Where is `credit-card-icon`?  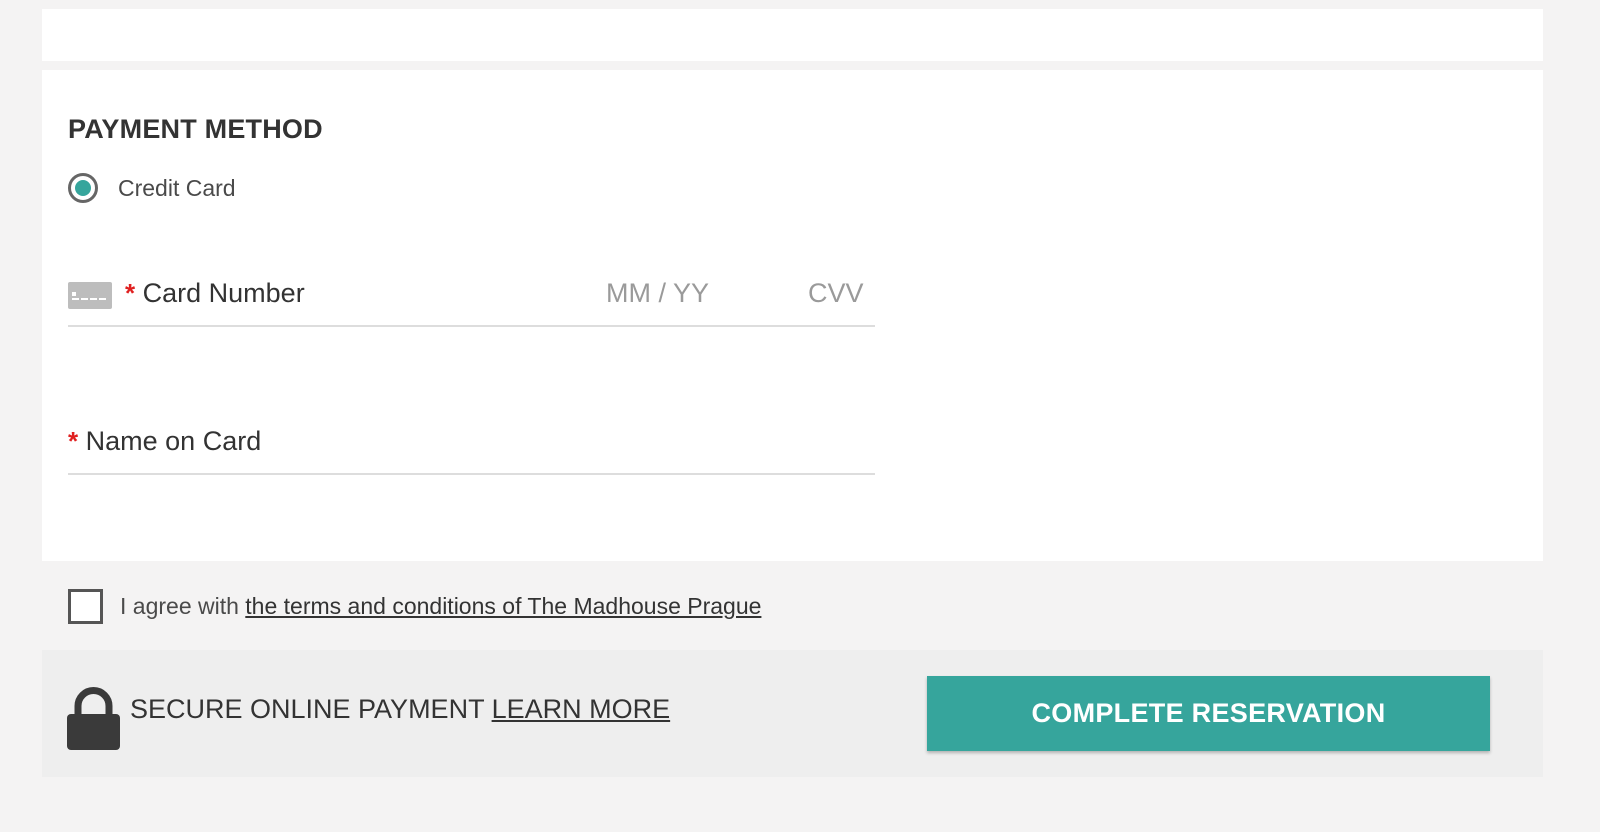
credit-card-icon is located at coordinates (90, 295).